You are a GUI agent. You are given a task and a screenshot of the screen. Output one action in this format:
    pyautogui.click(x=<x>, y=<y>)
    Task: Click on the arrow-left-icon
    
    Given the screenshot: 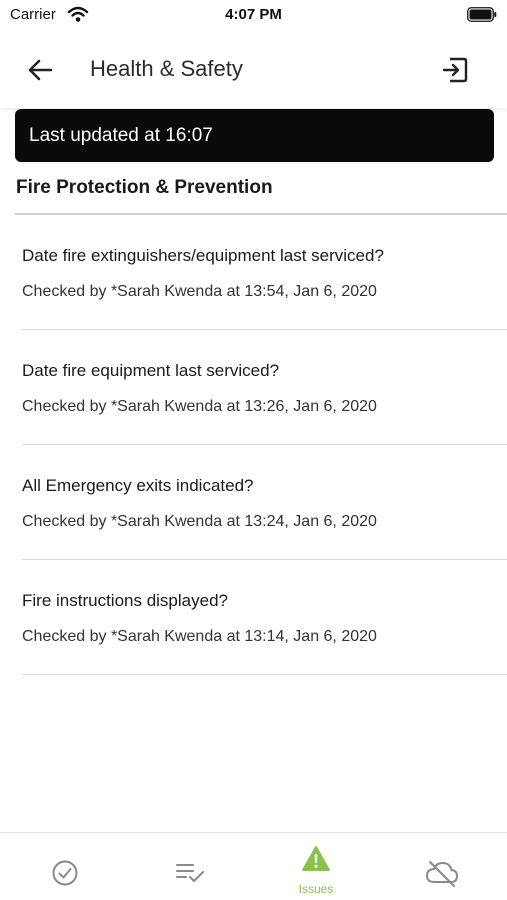 What is the action you would take?
    pyautogui.click(x=40, y=70)
    